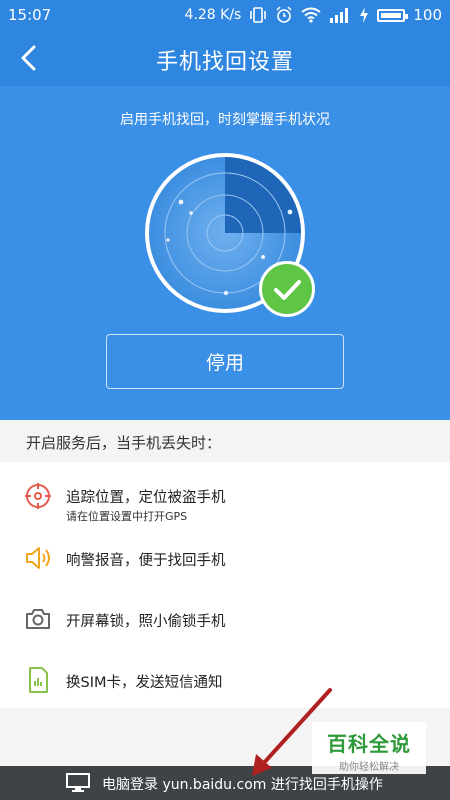  I want to click on status-bar: 15:07 4.28 K/s 100, so click(225, 15).